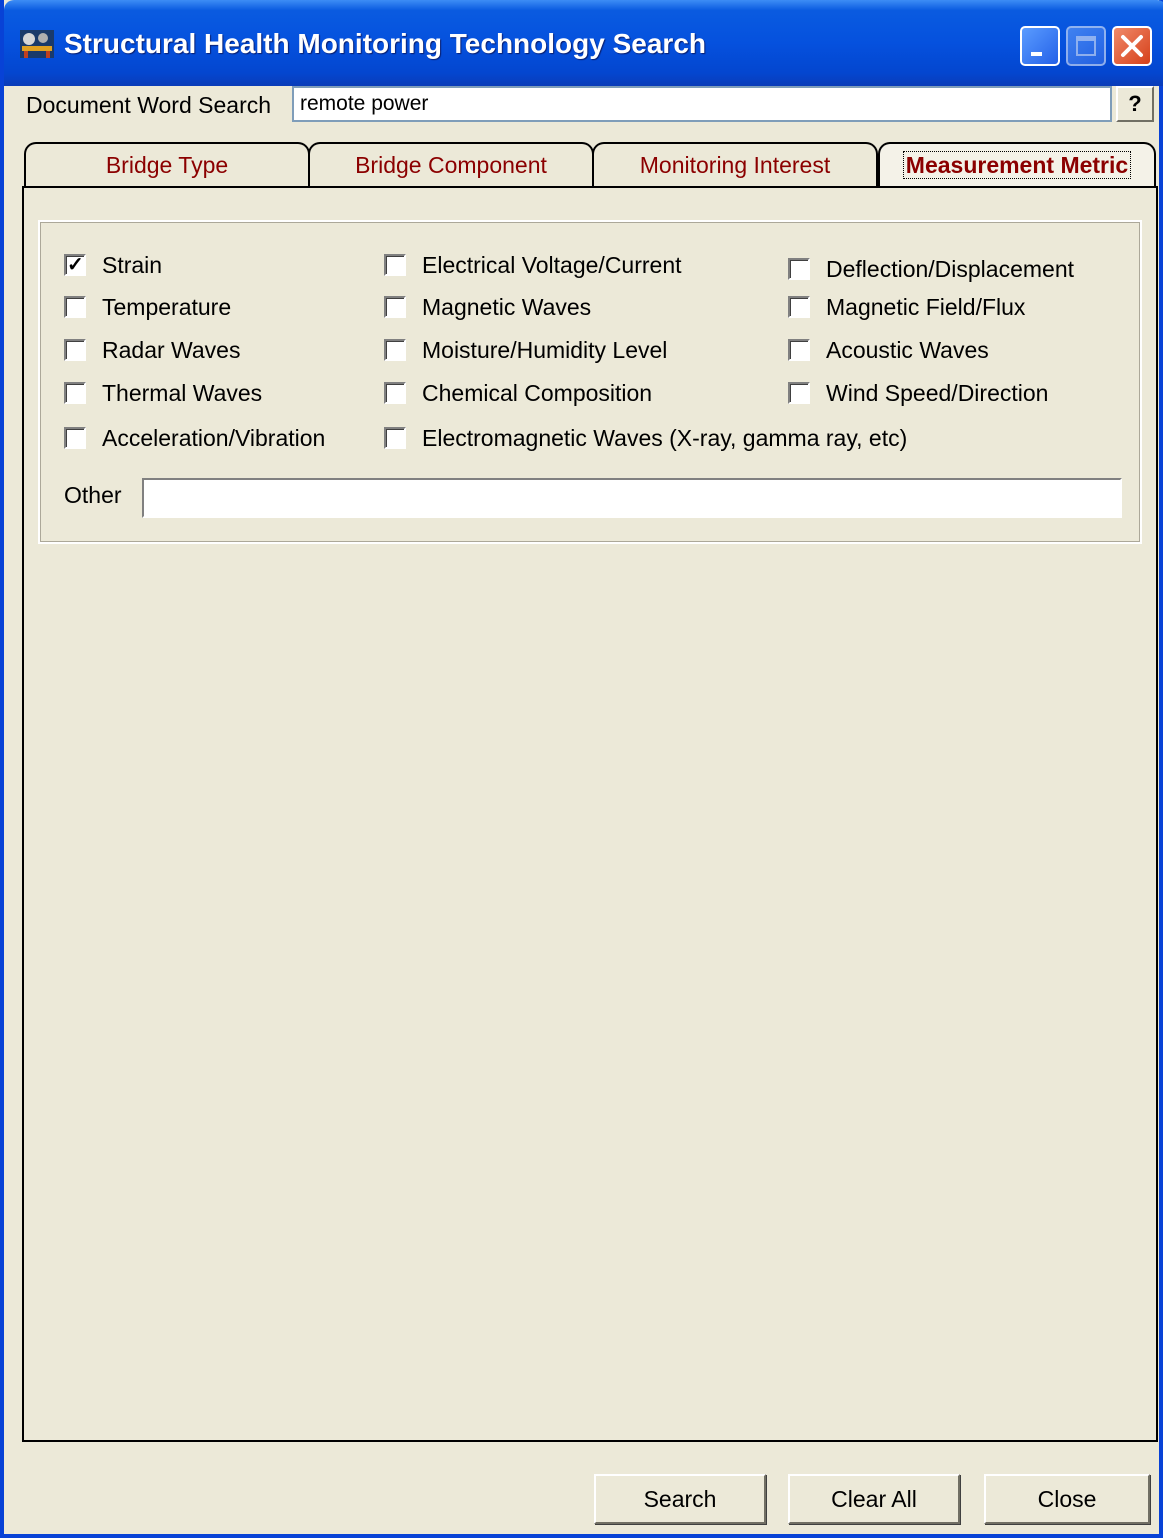 This screenshot has width=1163, height=1538. What do you see at coordinates (950, 269) in the screenshot?
I see `checkbox-label: Deflection/Displacement` at bounding box center [950, 269].